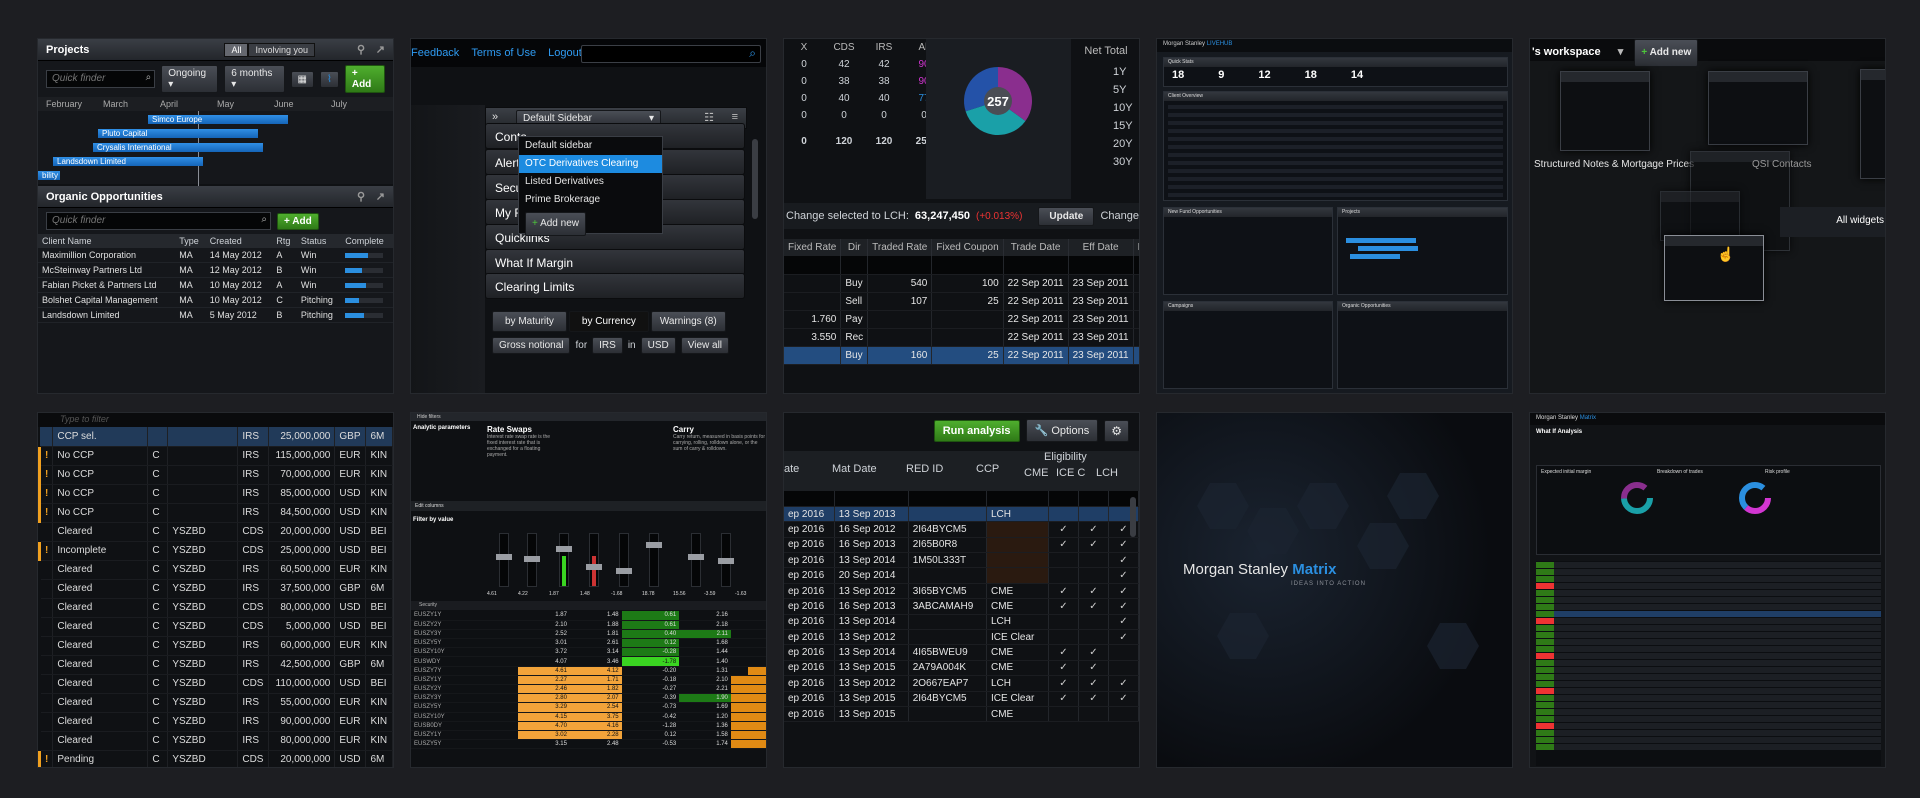  Describe the element at coordinates (961, 637) in the screenshot. I see `table-row: ep 2016 13 Sep 2012 ICE Clear ✓` at that location.